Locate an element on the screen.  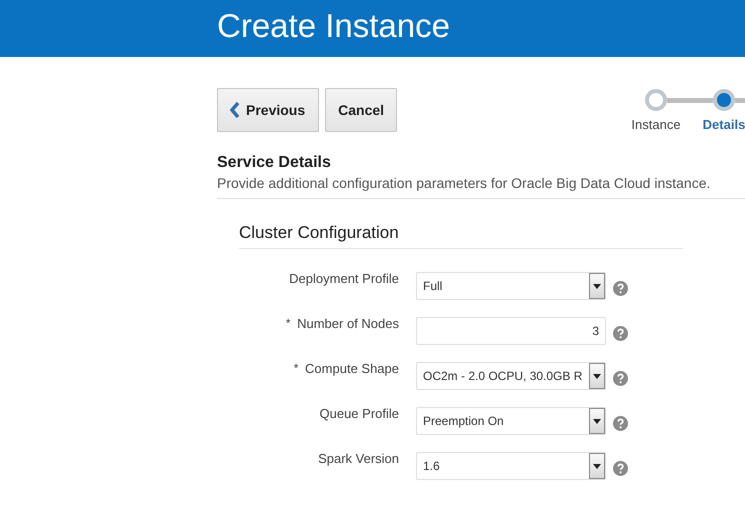
field-label: Deployment Profile is located at coordinates (344, 278).